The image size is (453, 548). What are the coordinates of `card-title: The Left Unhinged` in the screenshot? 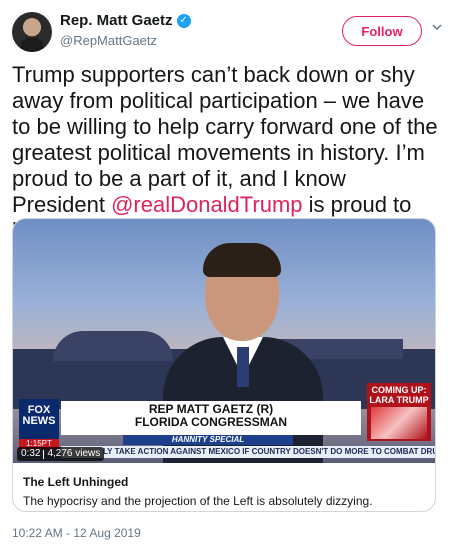 It's located at (75, 482).